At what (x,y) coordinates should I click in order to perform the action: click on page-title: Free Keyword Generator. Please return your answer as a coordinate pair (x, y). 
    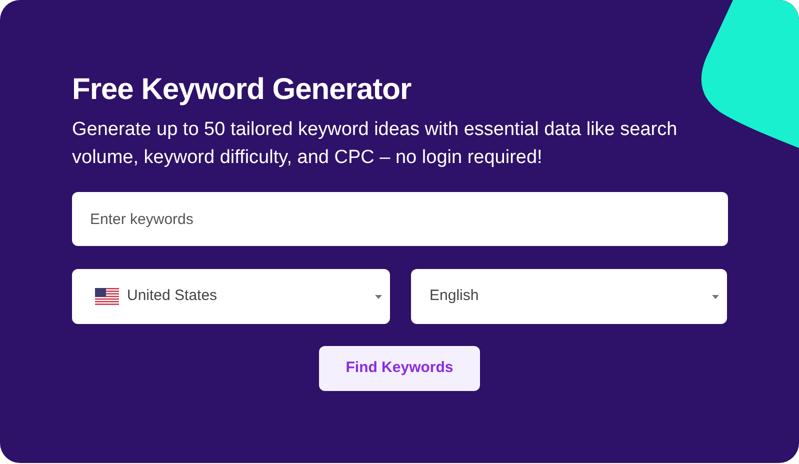
    Looking at the image, I should click on (242, 90).